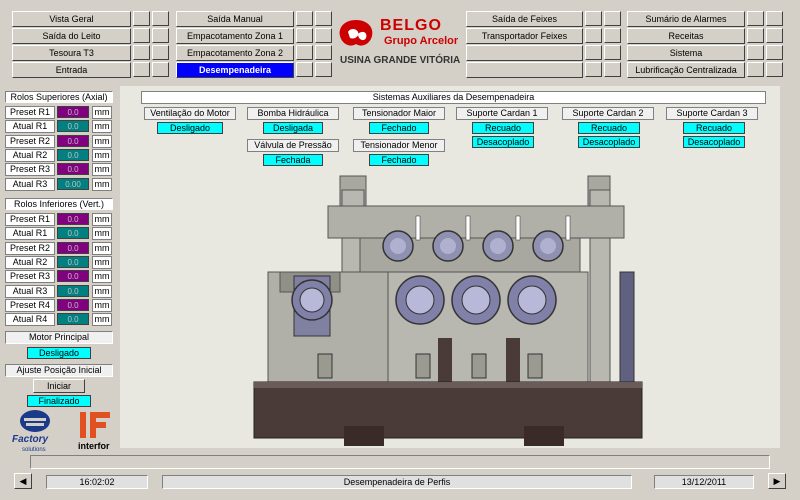  What do you see at coordinates (502, 113) in the screenshot?
I see `cardan1-label: Suporte Cardan 1` at bounding box center [502, 113].